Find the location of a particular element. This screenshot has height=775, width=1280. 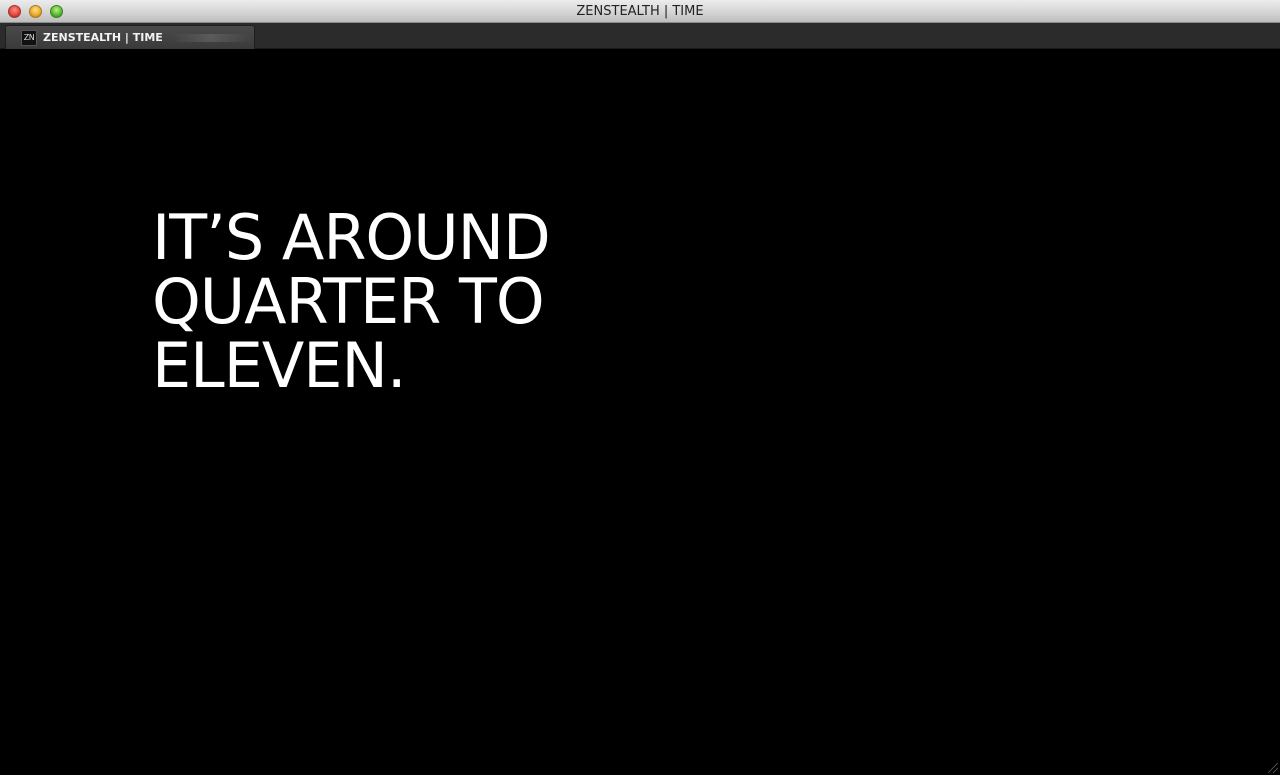

title-bar: ZENSTEALTH | TIME is located at coordinates (640, 11).